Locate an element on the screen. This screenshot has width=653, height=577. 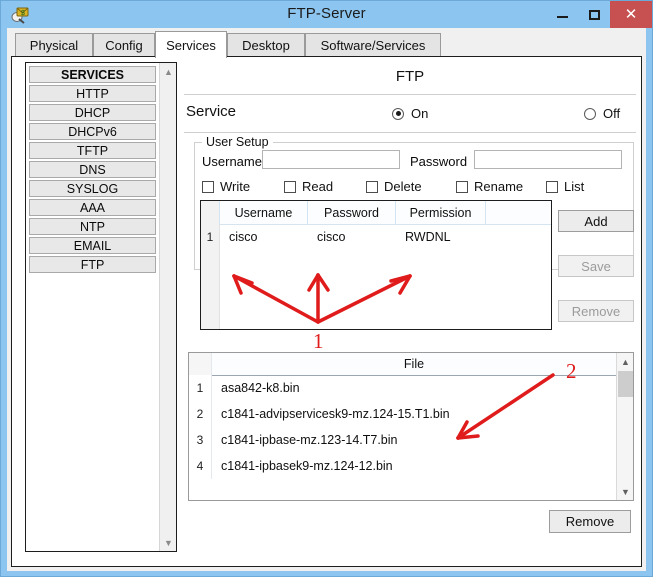
table-header-row: Username Password Permission is located at coordinates (376, 213).